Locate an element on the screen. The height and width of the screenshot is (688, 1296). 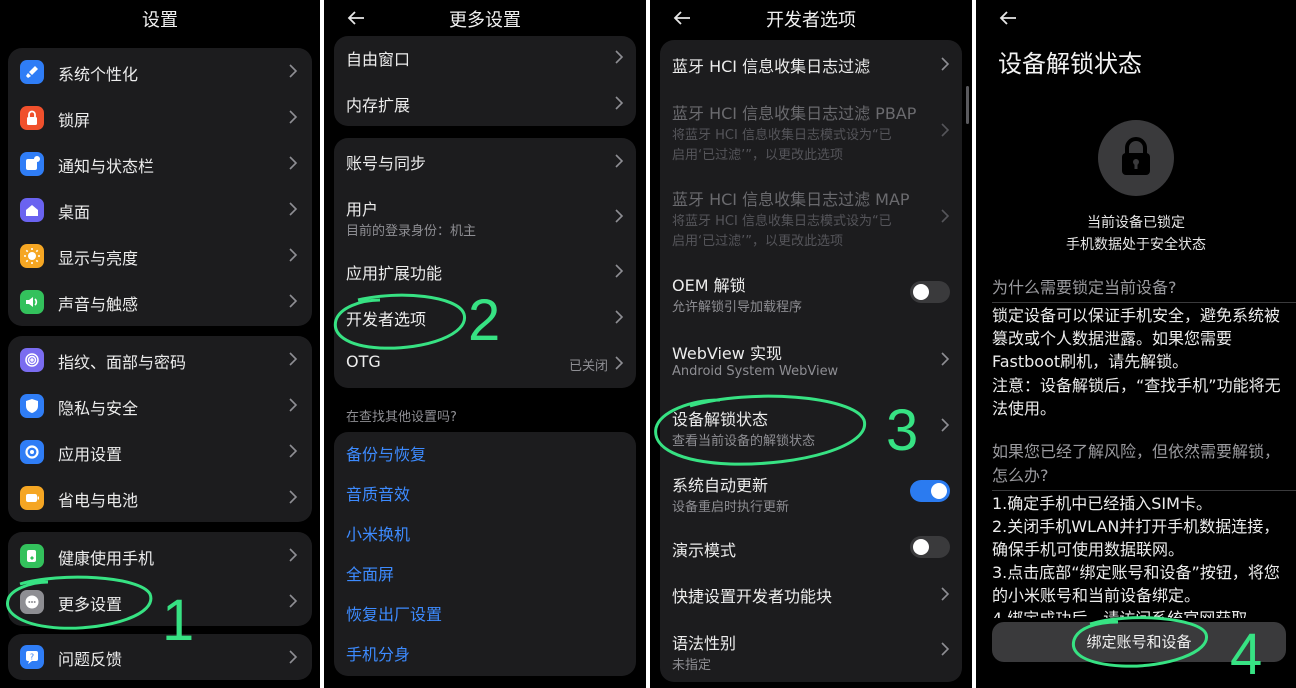
top-bar: 设置 is located at coordinates (160, 18).